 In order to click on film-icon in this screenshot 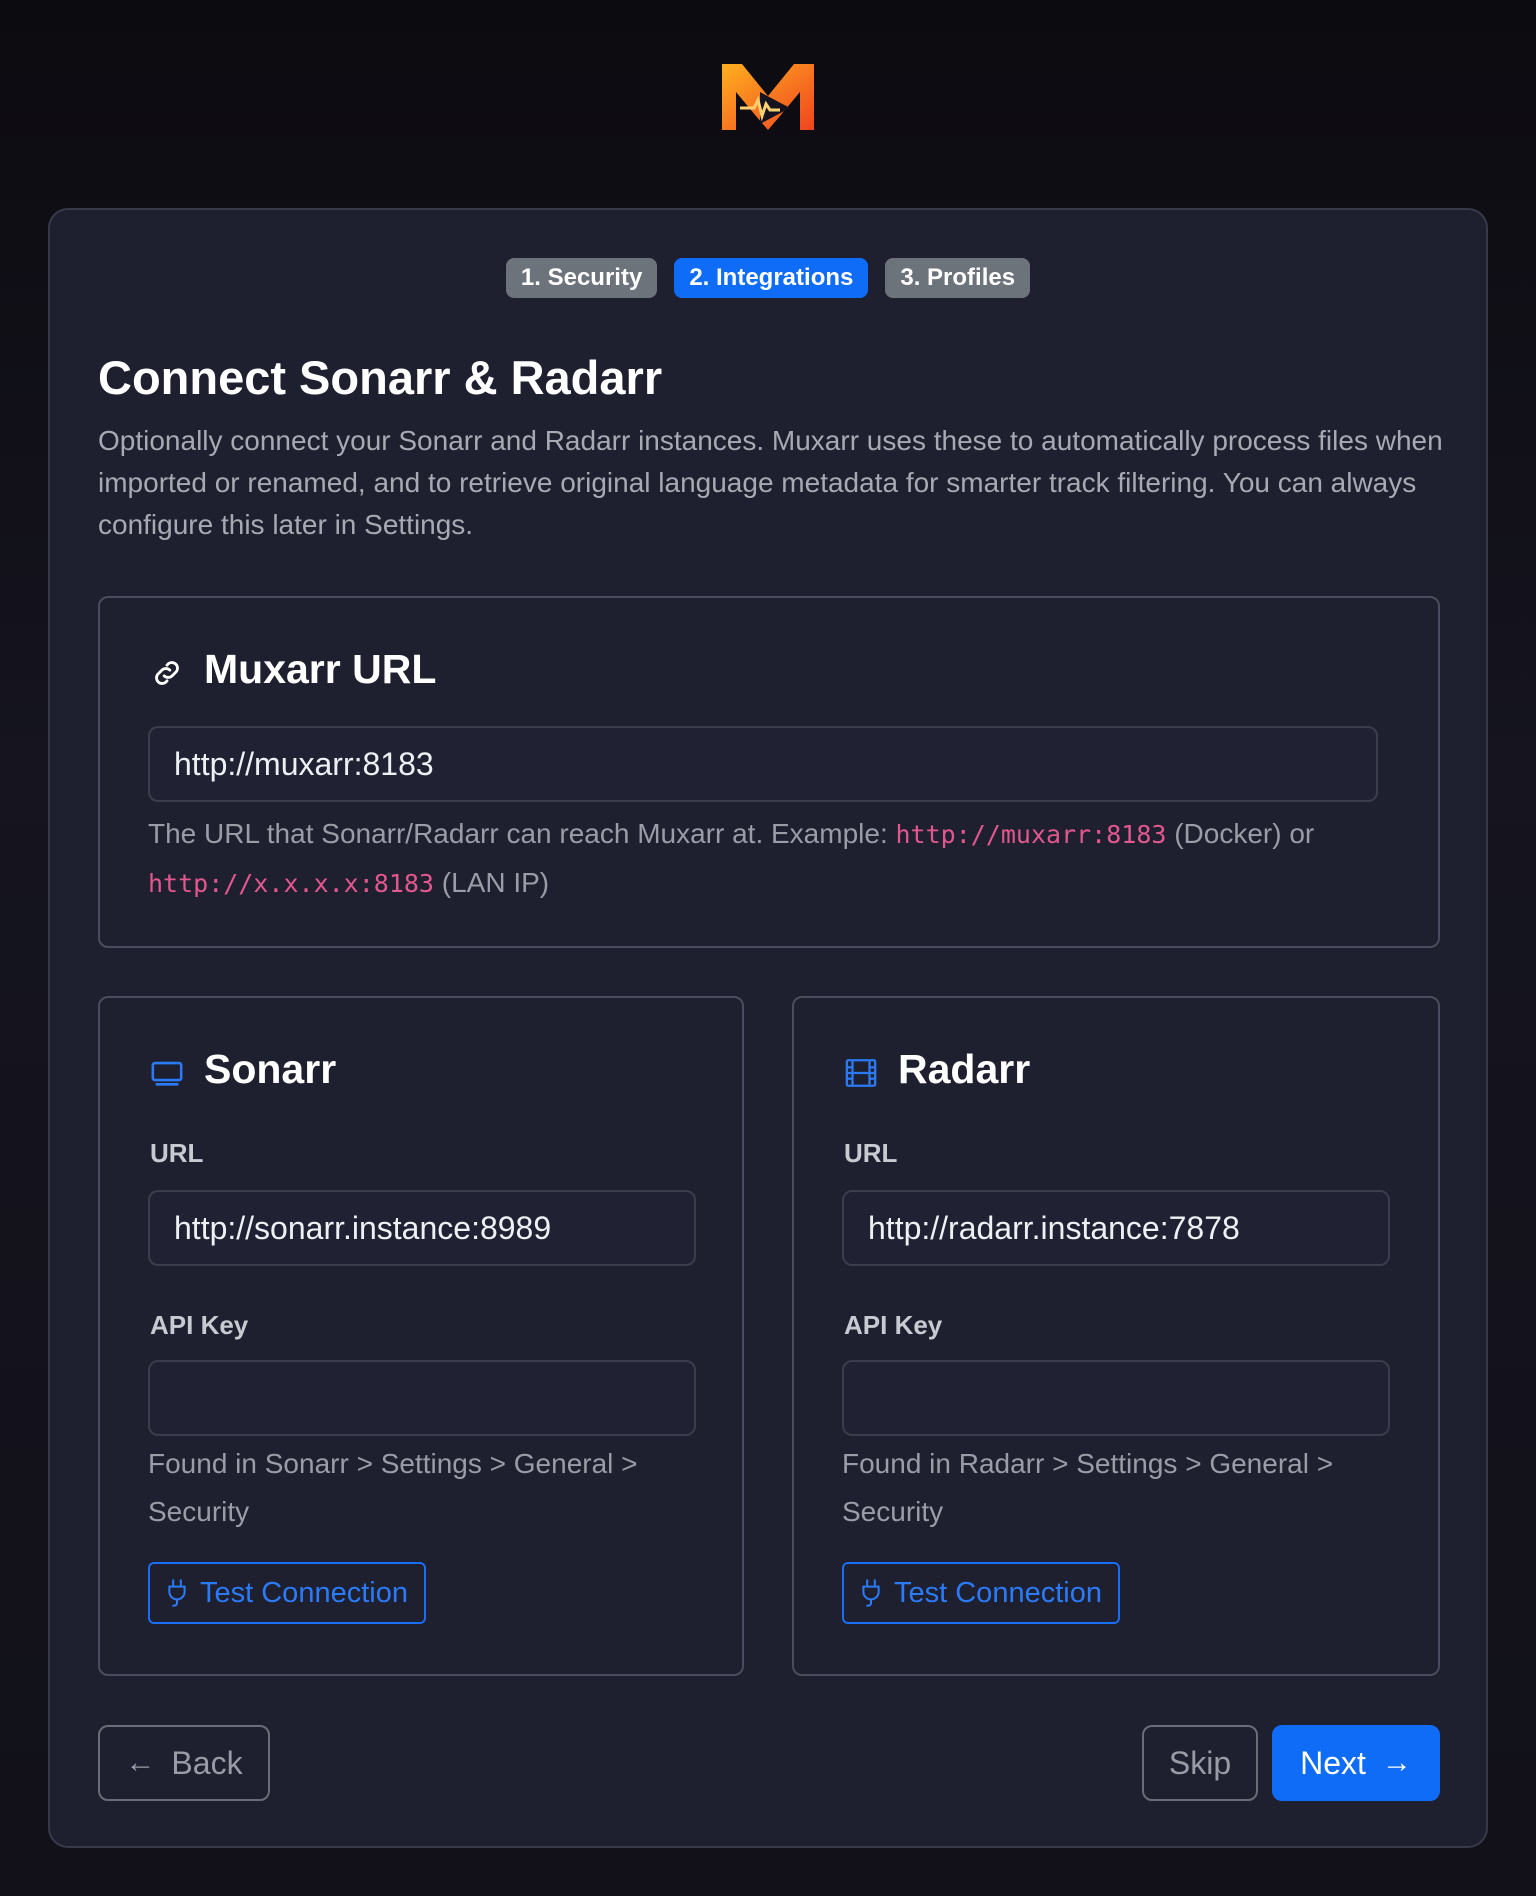, I will do `click(861, 1070)`.